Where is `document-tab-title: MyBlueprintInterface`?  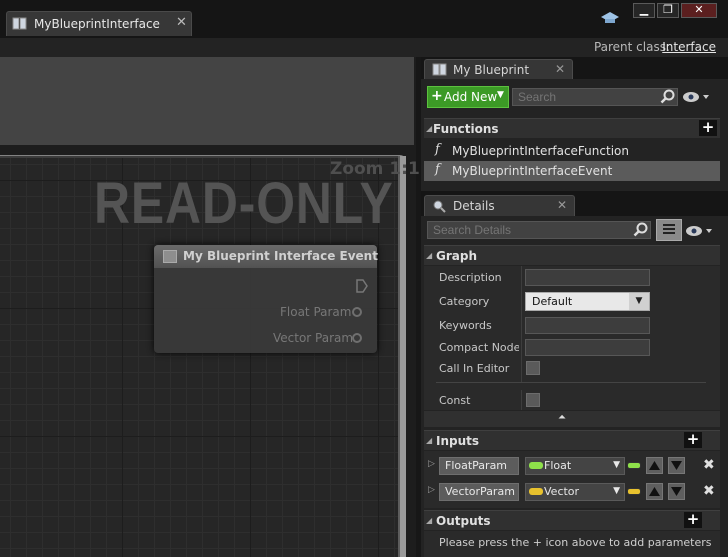
document-tab-title: MyBlueprintInterface is located at coordinates (97, 24).